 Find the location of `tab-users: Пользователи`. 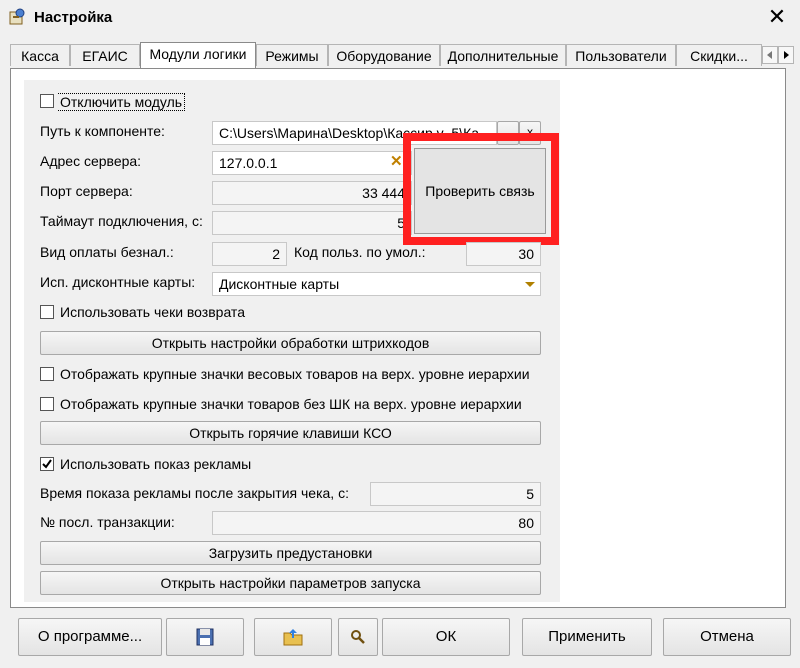

tab-users: Пользователи is located at coordinates (621, 55).